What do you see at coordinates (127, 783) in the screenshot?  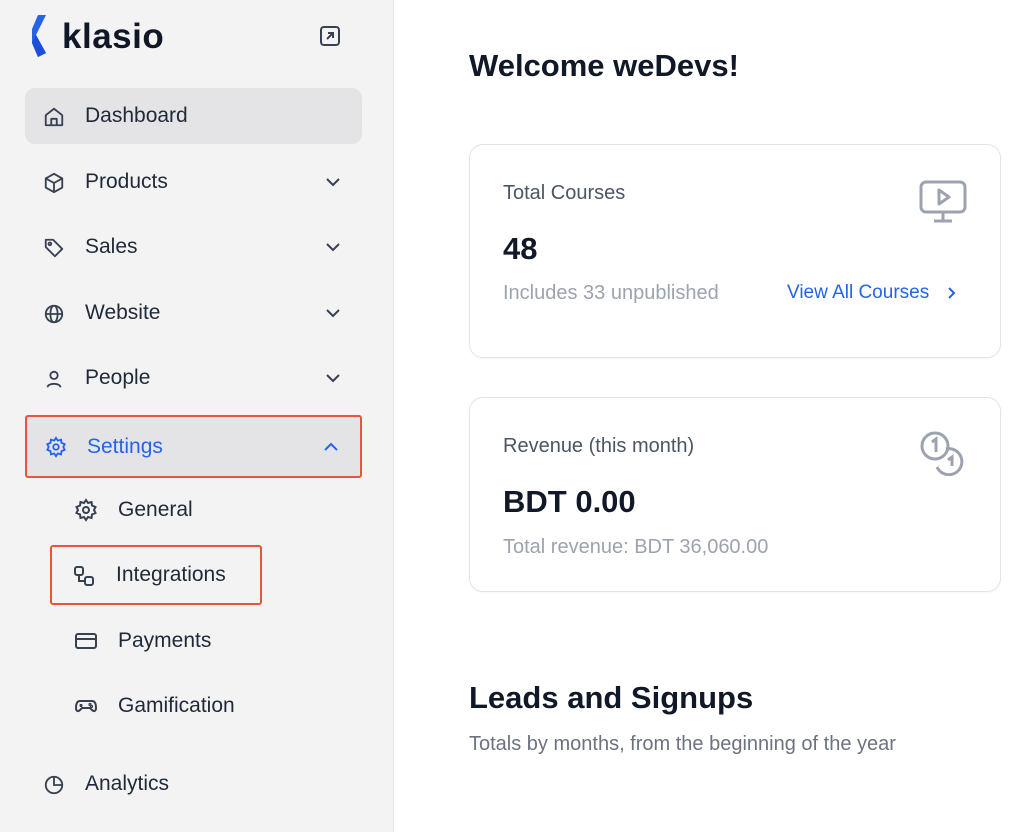 I see `sidebar-item-label: Analytics` at bounding box center [127, 783].